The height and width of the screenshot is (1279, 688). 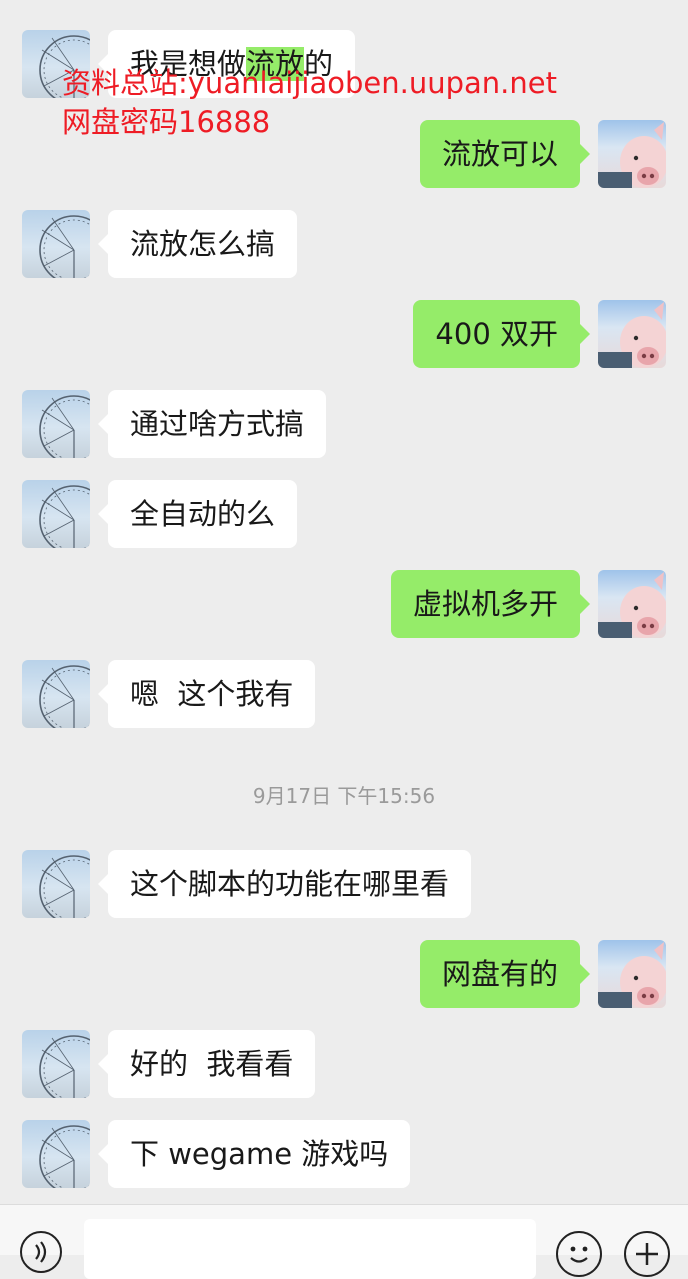 I want to click on message-bubble: 流放怎么搞, so click(x=197, y=244).